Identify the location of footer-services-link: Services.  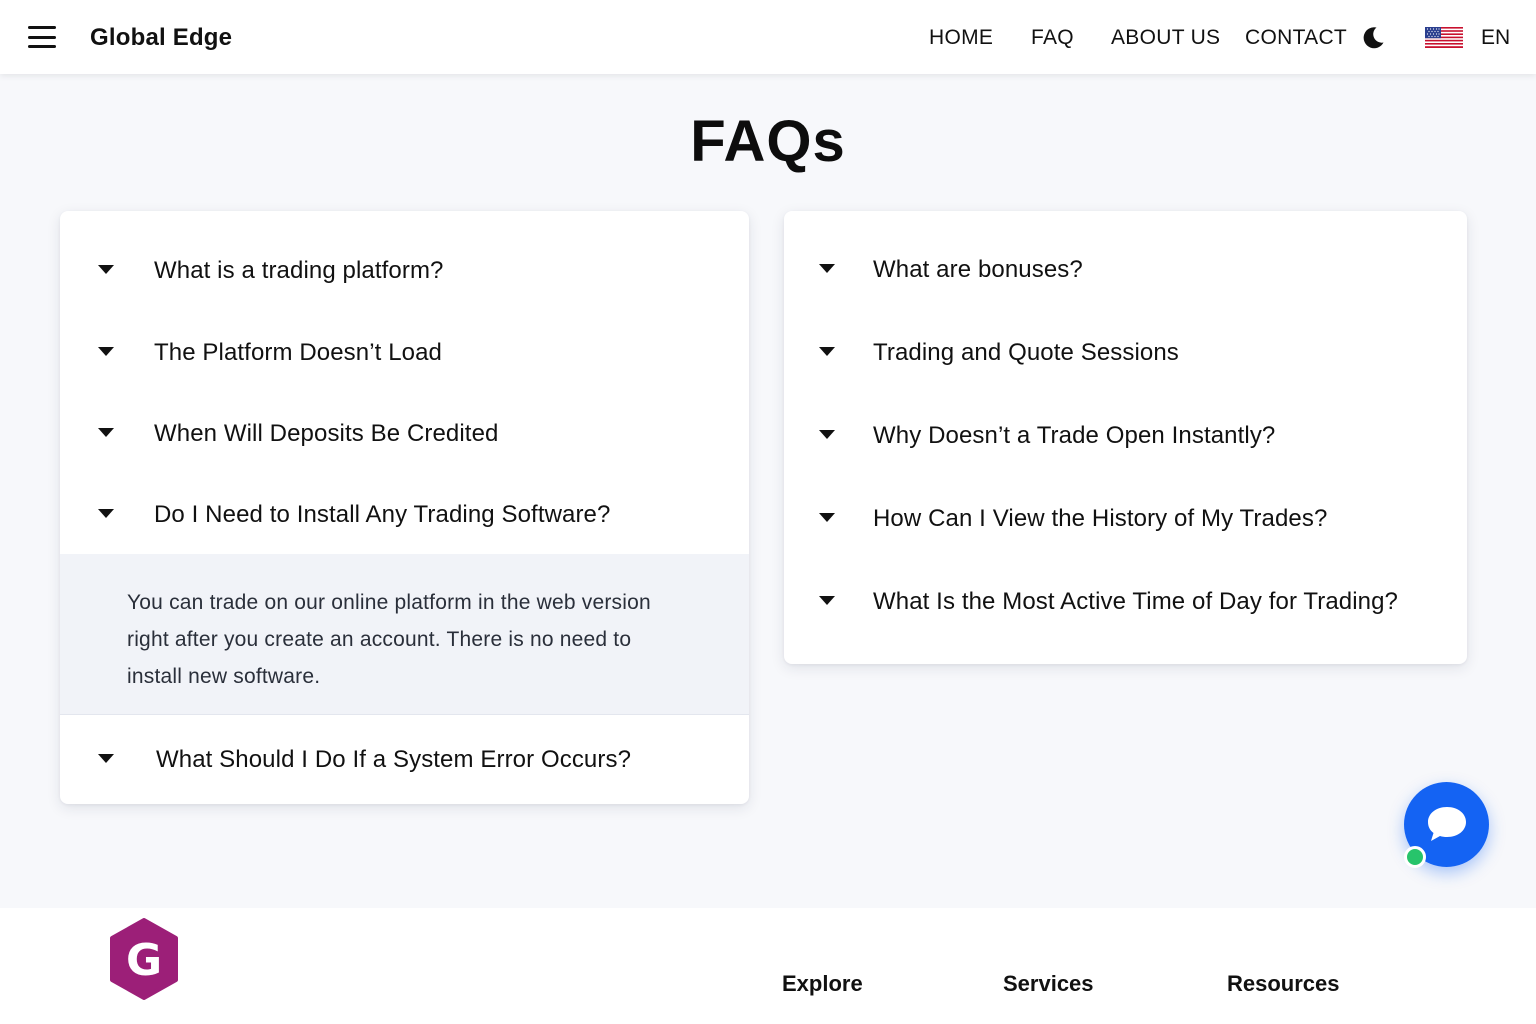
(1048, 984).